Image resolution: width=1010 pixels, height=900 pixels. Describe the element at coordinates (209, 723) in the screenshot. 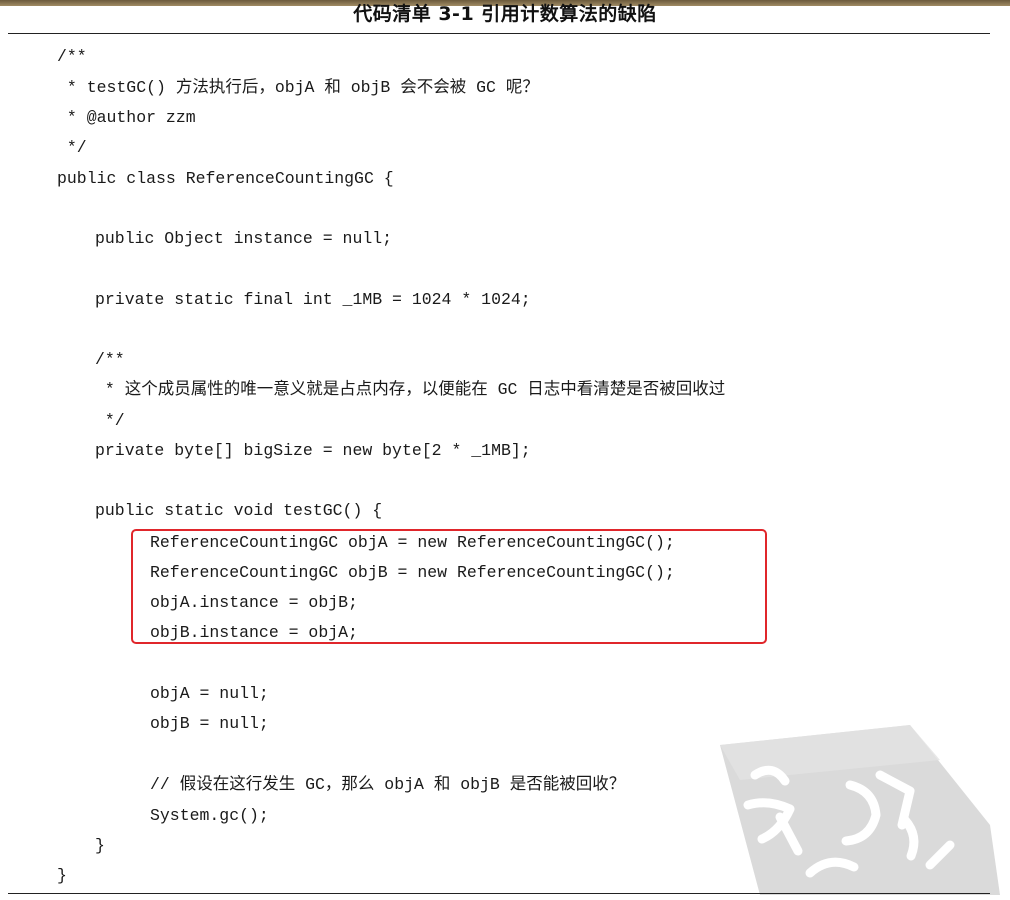

I see `code-line-objb-null: objB = null;` at that location.